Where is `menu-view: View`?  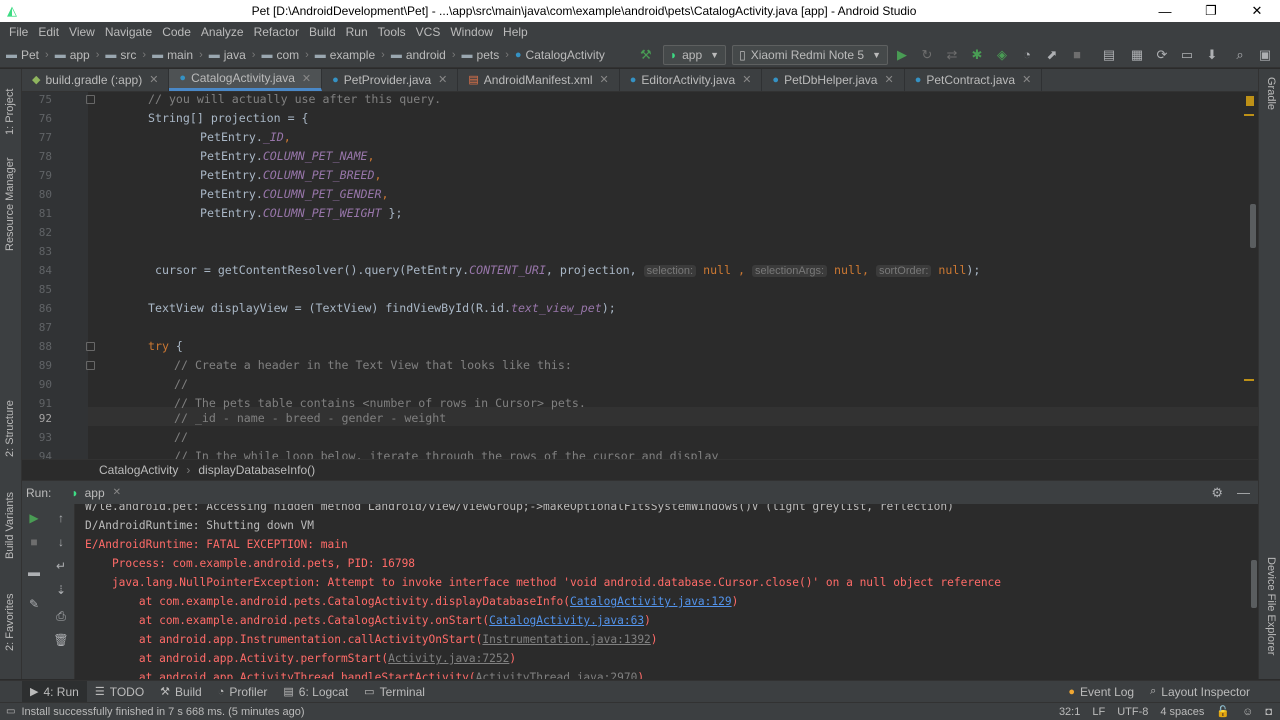
menu-view: View is located at coordinates (82, 32).